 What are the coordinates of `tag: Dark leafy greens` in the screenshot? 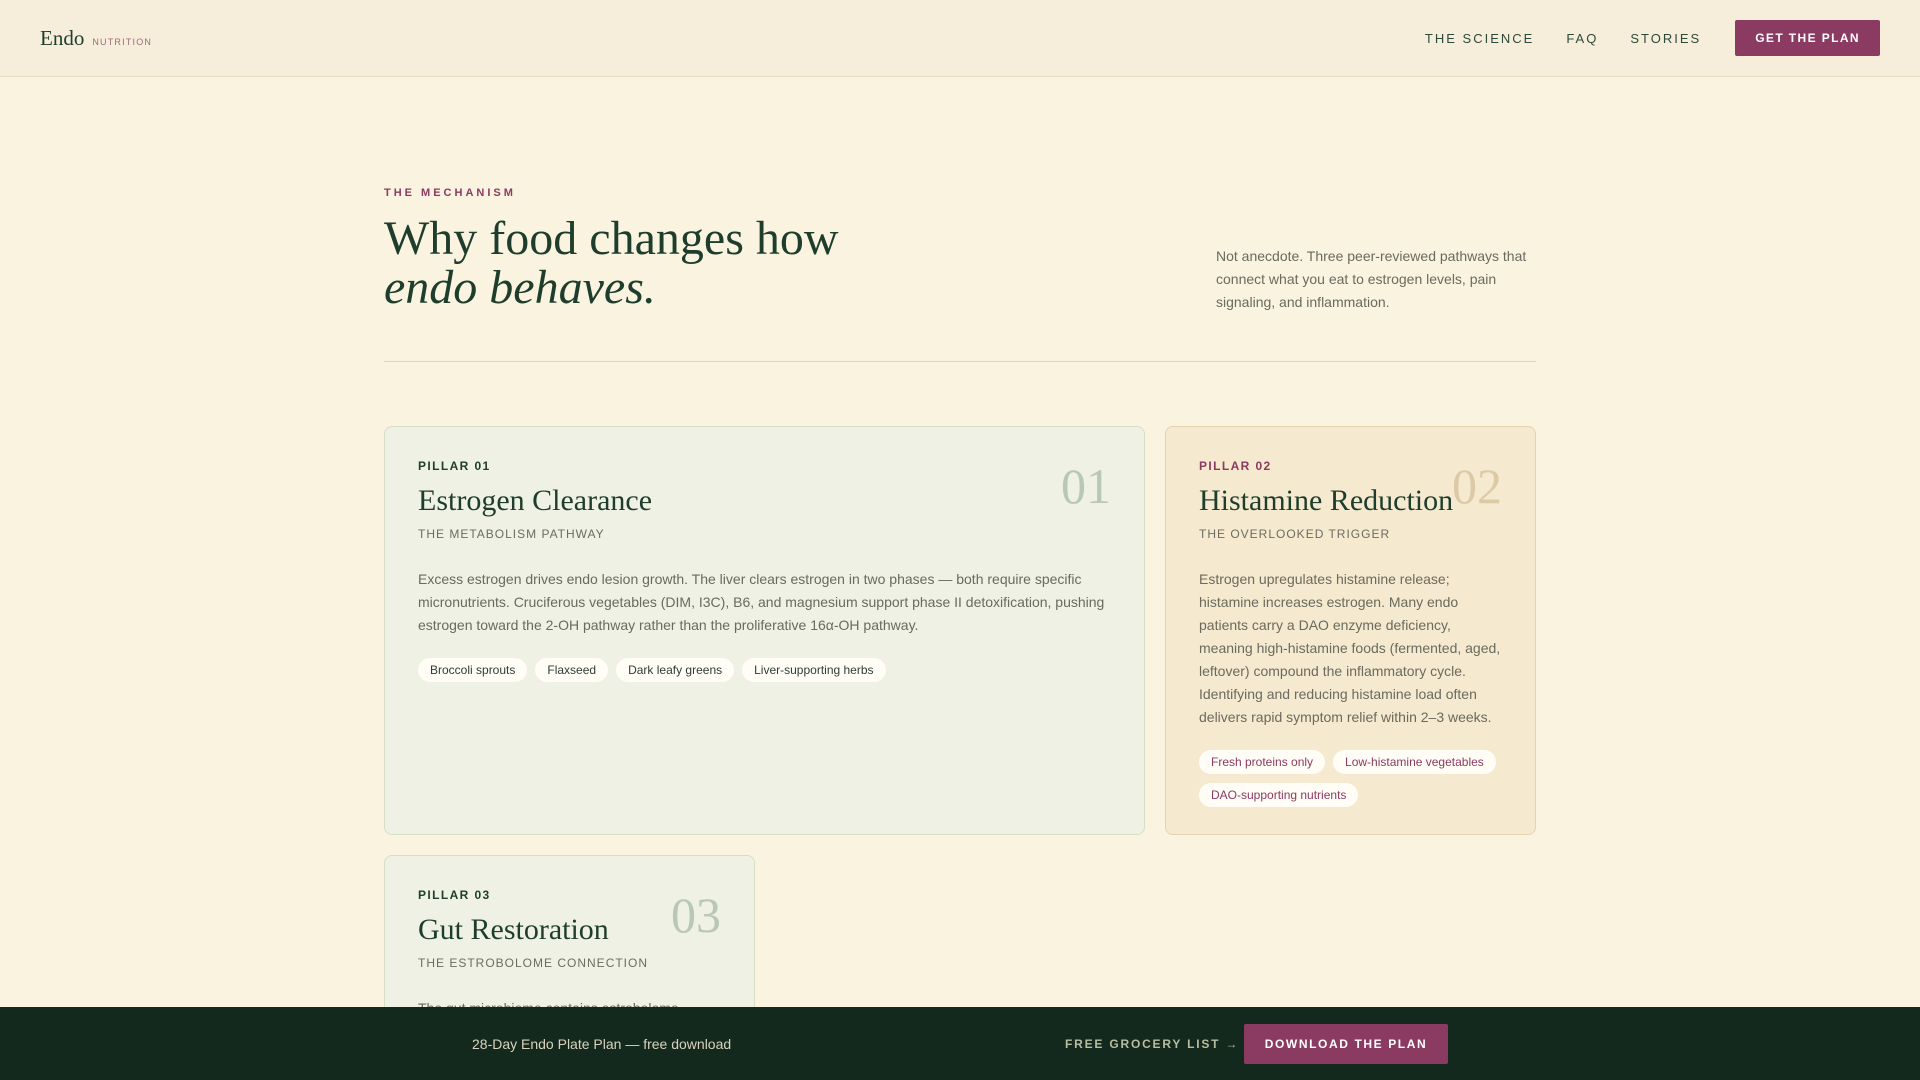 It's located at (675, 670).